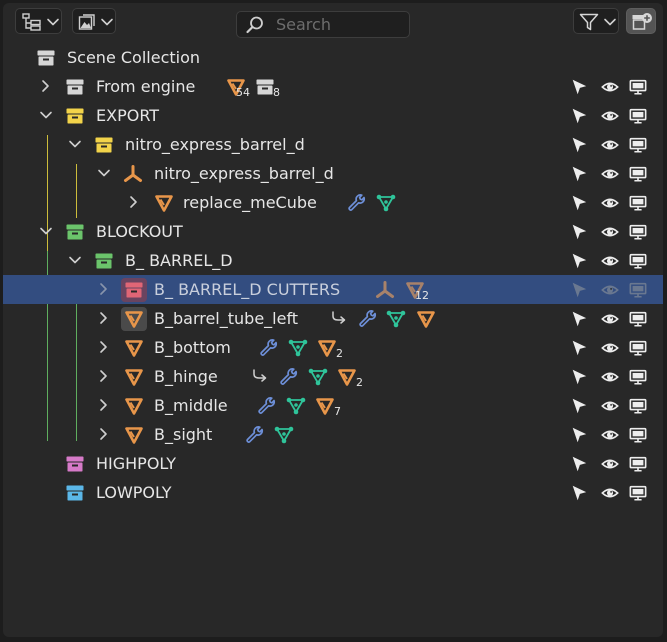 The height and width of the screenshot is (642, 667). I want to click on outliner-row-b-bottom: B_bottom 2, so click(333, 347).